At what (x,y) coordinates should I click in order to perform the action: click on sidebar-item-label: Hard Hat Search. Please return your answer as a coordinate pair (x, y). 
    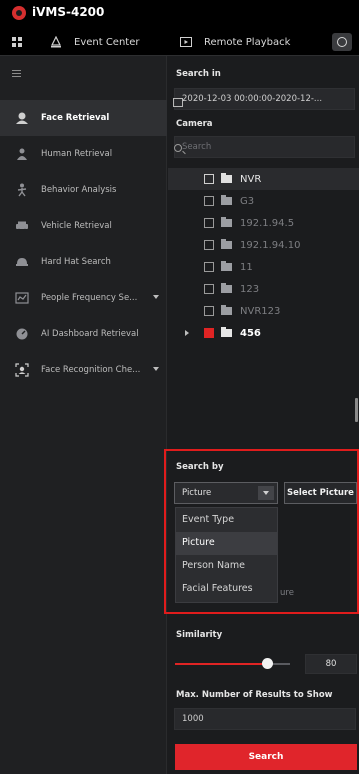
    Looking at the image, I should click on (76, 262).